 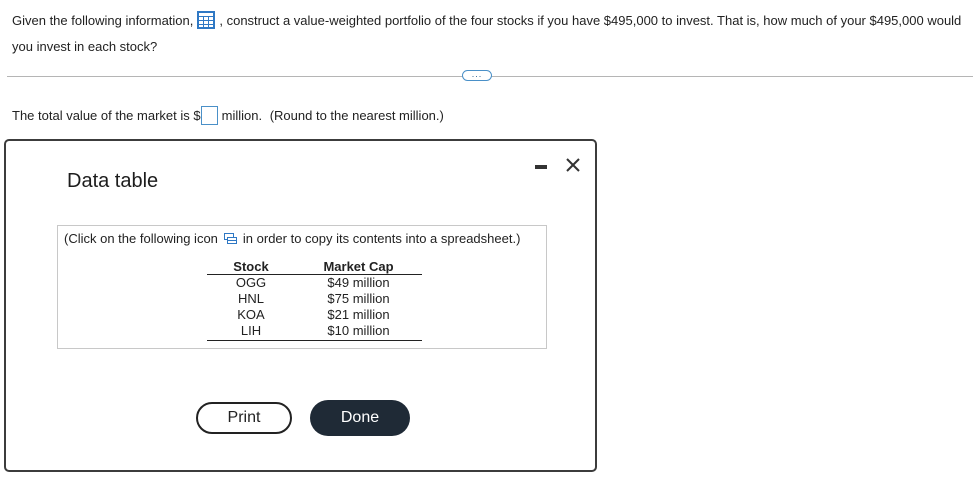 What do you see at coordinates (358, 314) in the screenshot?
I see `market-cap-cell: $21 million` at bounding box center [358, 314].